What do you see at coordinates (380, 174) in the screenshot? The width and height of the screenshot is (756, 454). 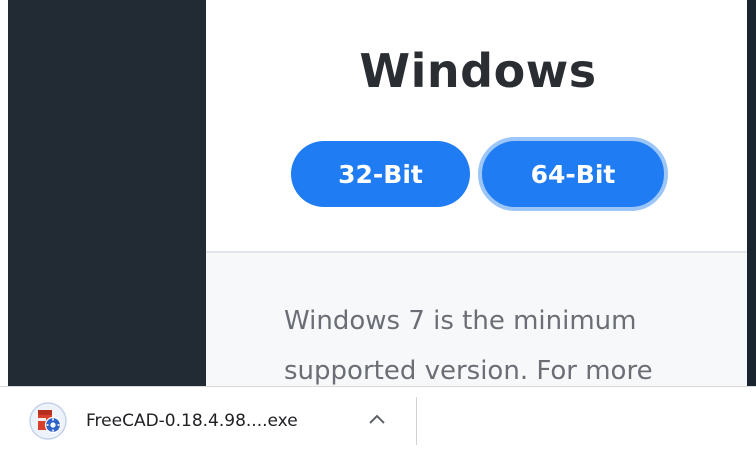 I see `download-32bit-button: 32-Bit` at bounding box center [380, 174].